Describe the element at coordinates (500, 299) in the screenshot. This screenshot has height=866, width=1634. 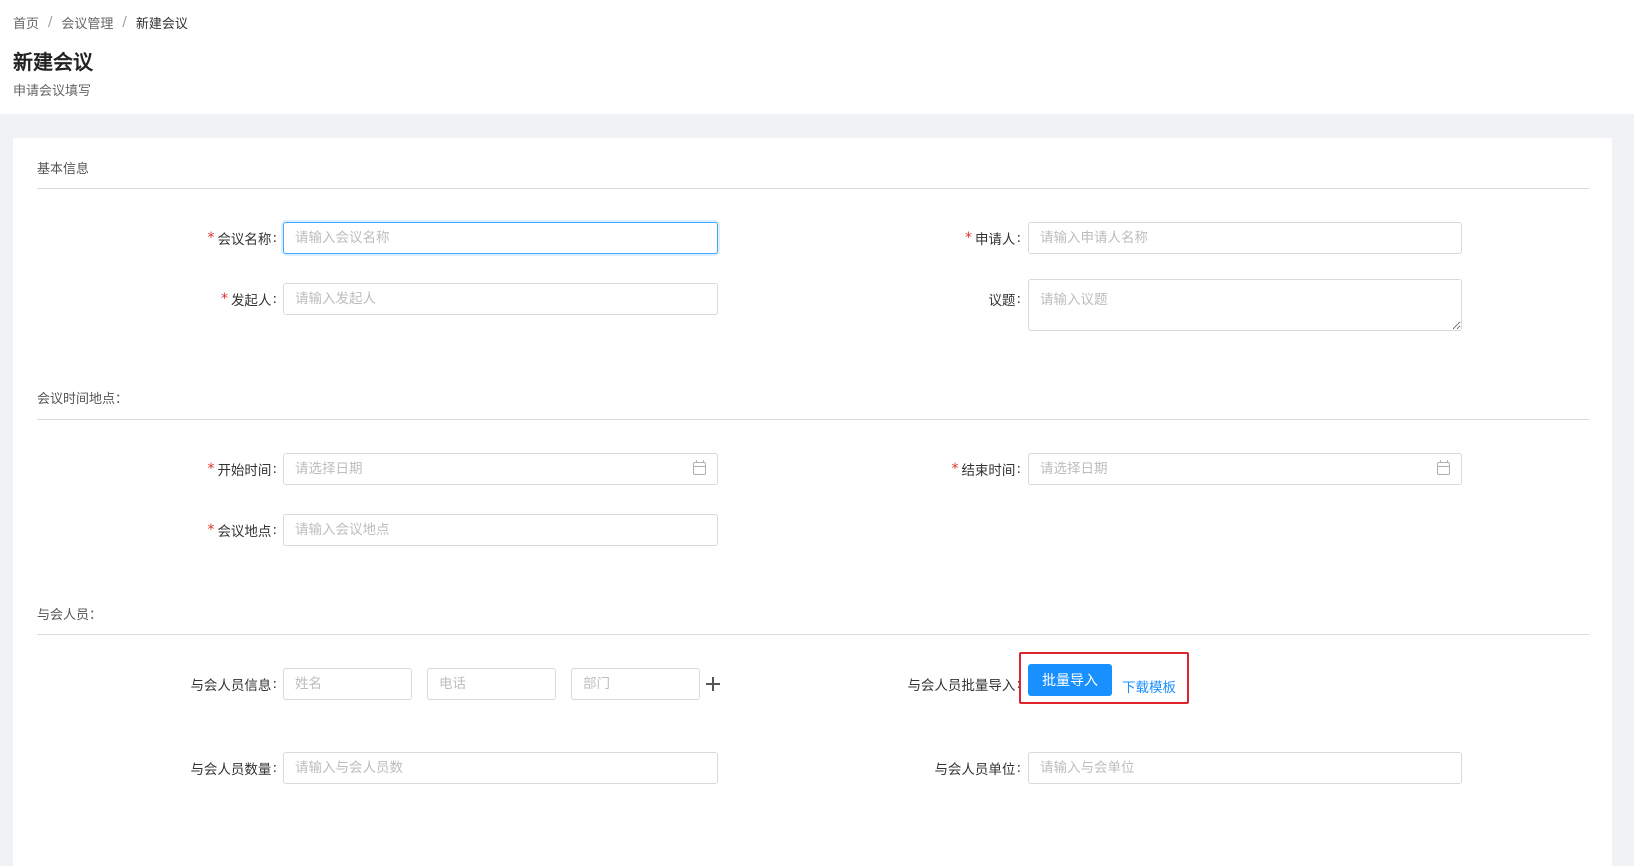
I see `initiator-input` at that location.